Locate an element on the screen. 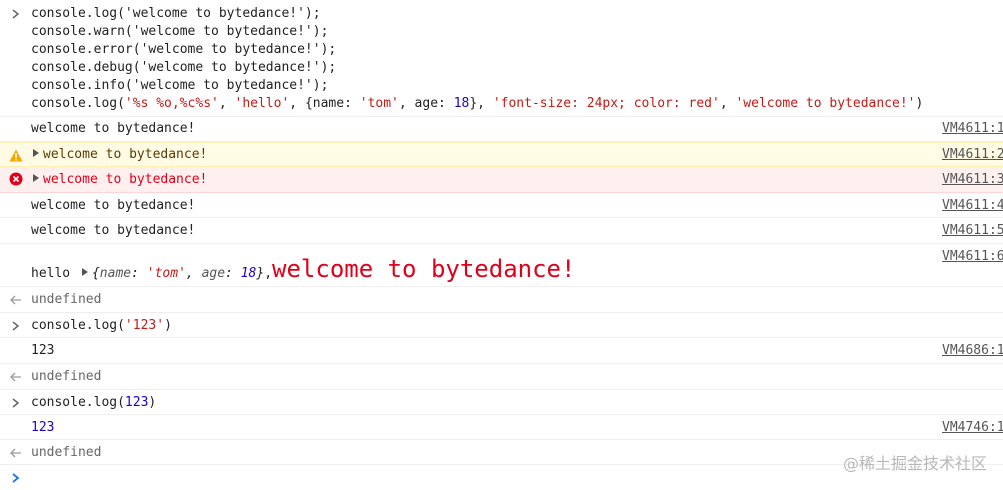  console-input-2: console.log('123') is located at coordinates (501, 325).